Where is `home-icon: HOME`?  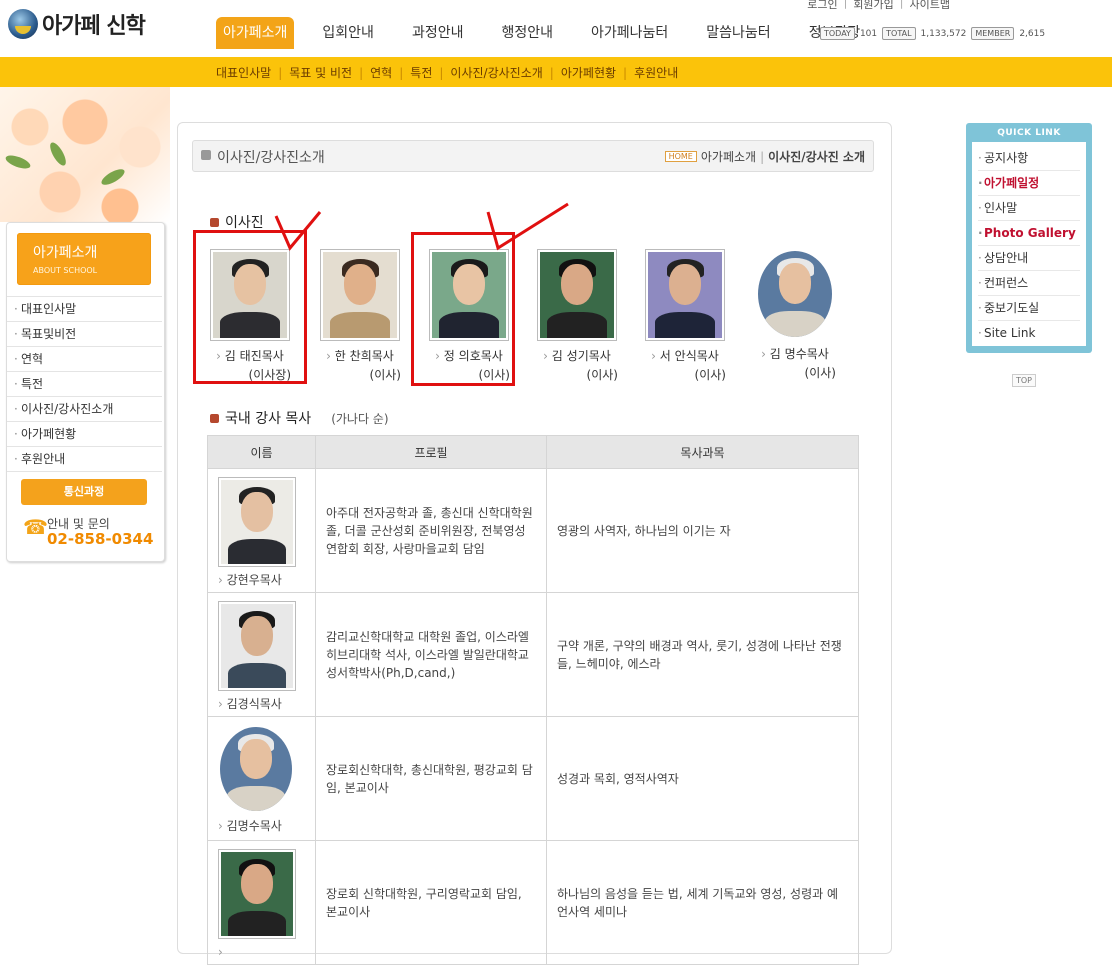 home-icon: HOME is located at coordinates (680, 156).